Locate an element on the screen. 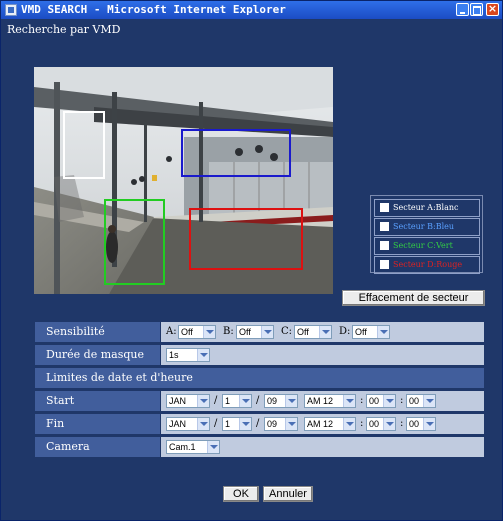  date-limits-header-row: Limites de date et d'heure is located at coordinates (259, 378).